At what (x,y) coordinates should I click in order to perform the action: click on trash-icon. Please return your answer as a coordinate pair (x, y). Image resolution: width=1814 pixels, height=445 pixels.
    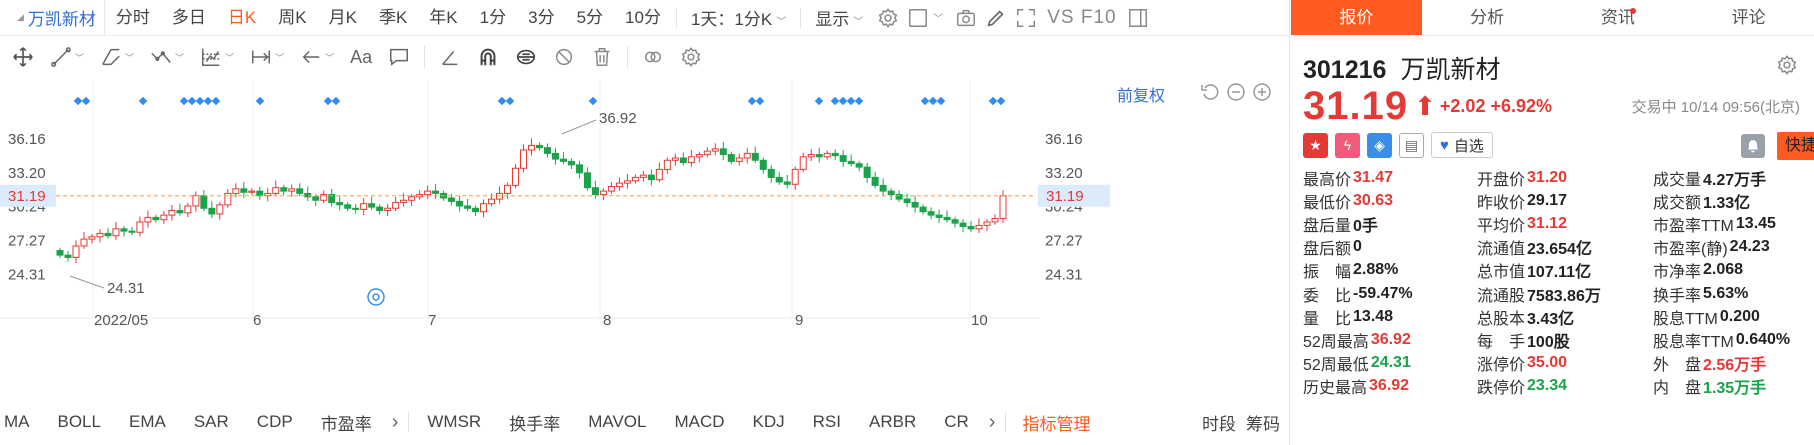
    Looking at the image, I should click on (602, 57).